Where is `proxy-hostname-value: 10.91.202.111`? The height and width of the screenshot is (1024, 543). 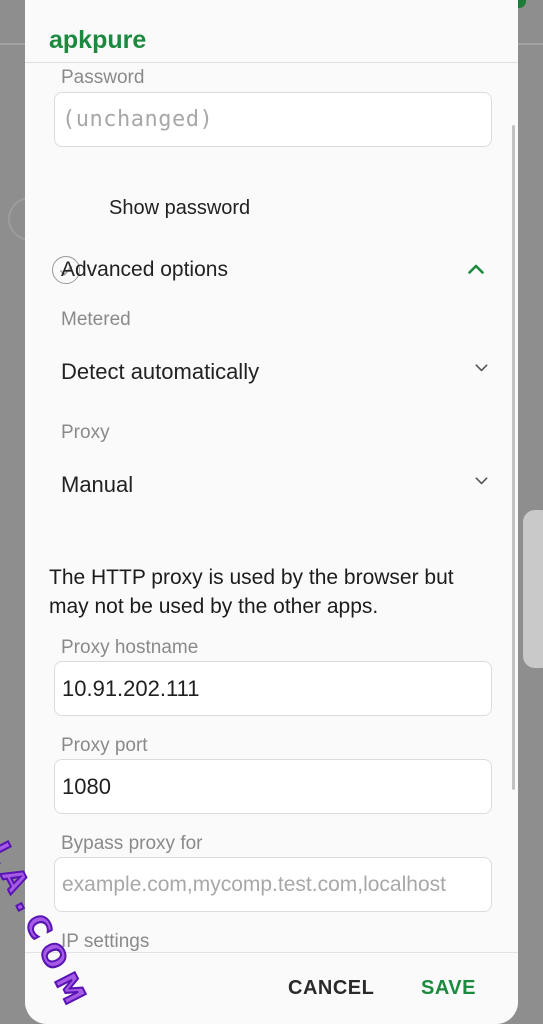
proxy-hostname-value: 10.91.202.111 is located at coordinates (131, 688).